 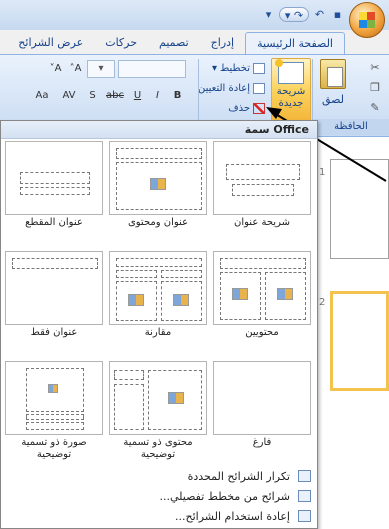 What do you see at coordinates (268, 14) in the screenshot?
I see `customize-qat-icon: ▾` at bounding box center [268, 14].